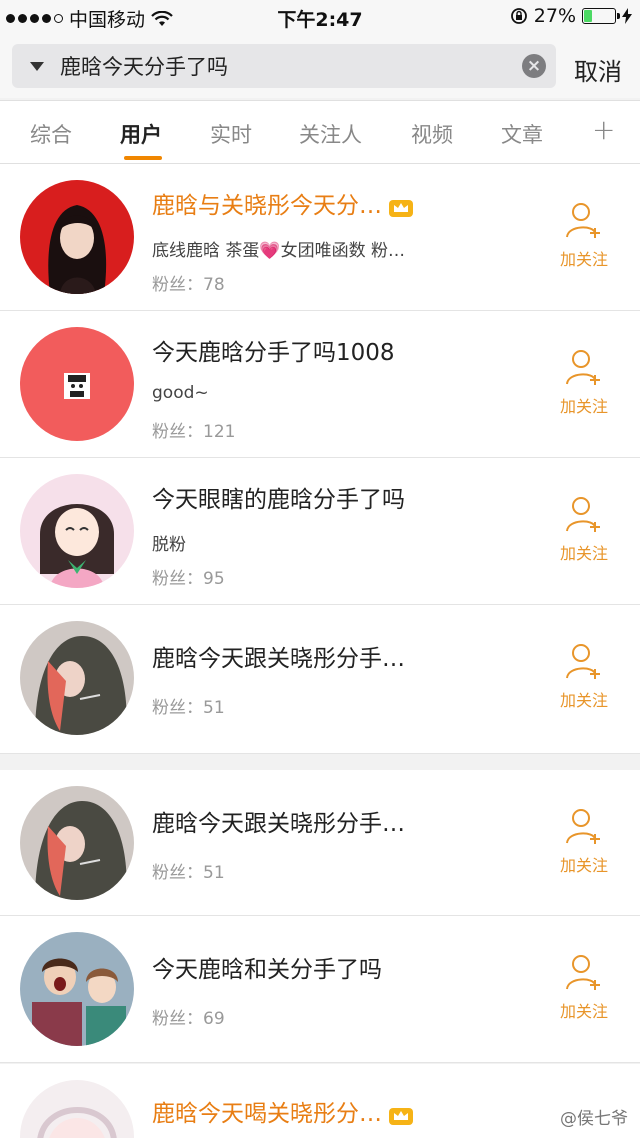  Describe the element at coordinates (143, 158) in the screenshot. I see `active-tab-indicator` at that location.